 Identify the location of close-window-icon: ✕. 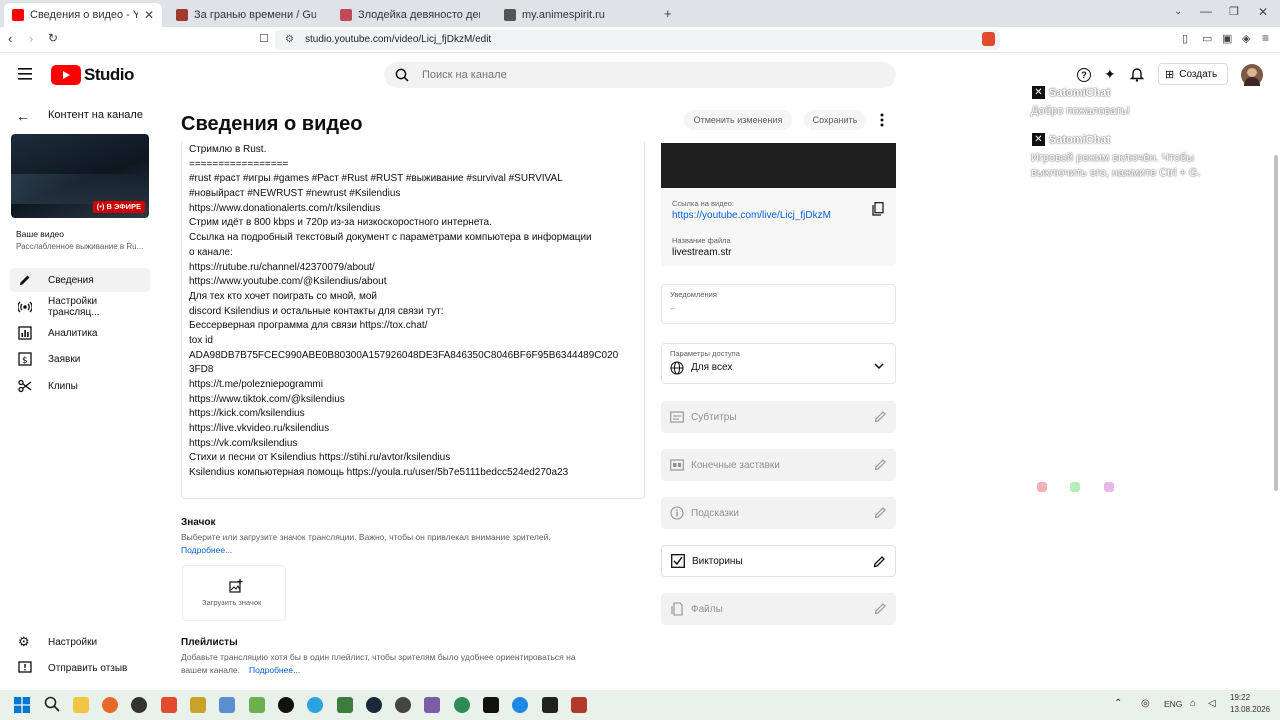
(1263, 12).